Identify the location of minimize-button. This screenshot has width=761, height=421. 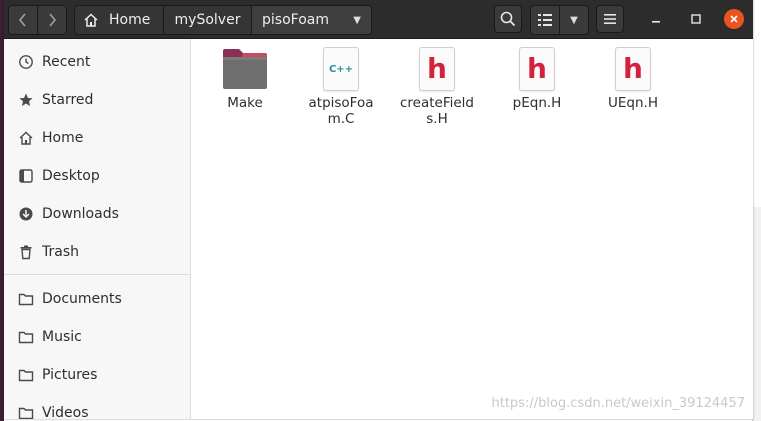
(656, 19).